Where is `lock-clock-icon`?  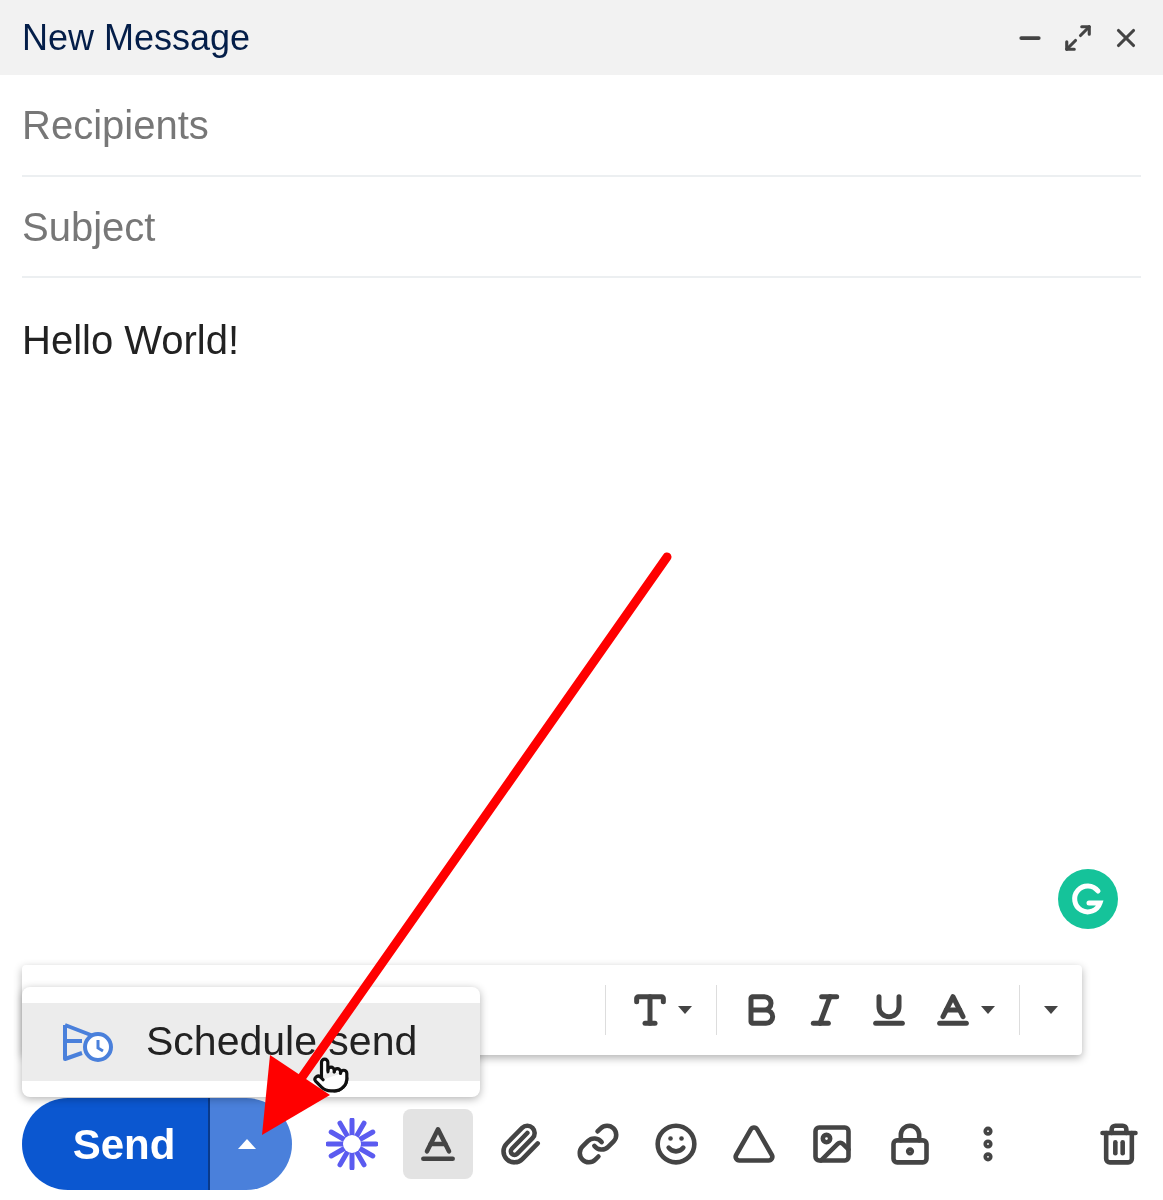
lock-clock-icon is located at coordinates (910, 1144).